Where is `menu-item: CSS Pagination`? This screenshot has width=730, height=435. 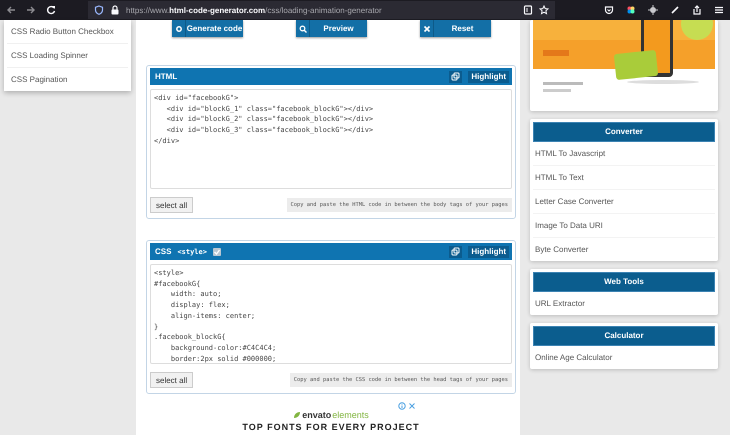
menu-item: CSS Pagination is located at coordinates (67, 79).